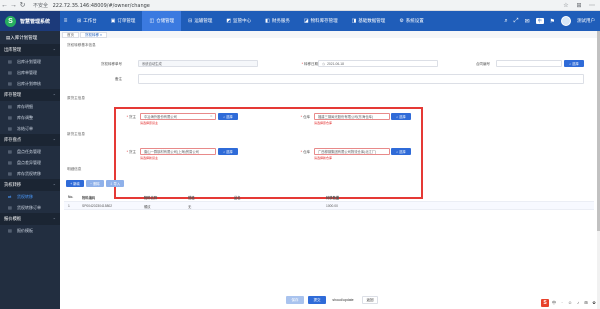 This screenshot has height=309, width=600. What do you see at coordinates (229, 21) in the screenshot?
I see `monitor-icon: ◩` at bounding box center [229, 21].